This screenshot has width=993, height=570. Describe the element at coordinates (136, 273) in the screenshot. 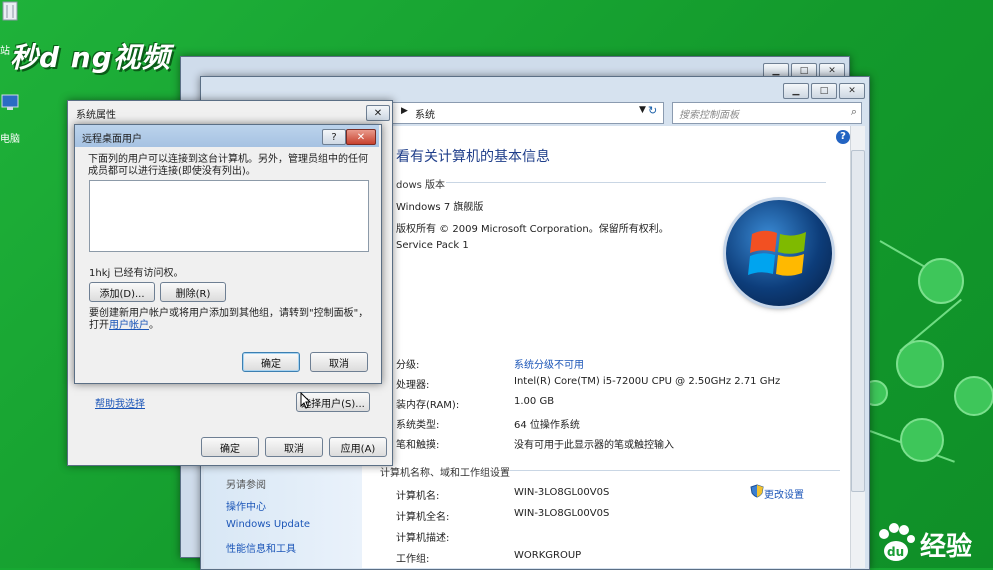

I see `access-text: 1hkj 已经有访问权。` at that location.